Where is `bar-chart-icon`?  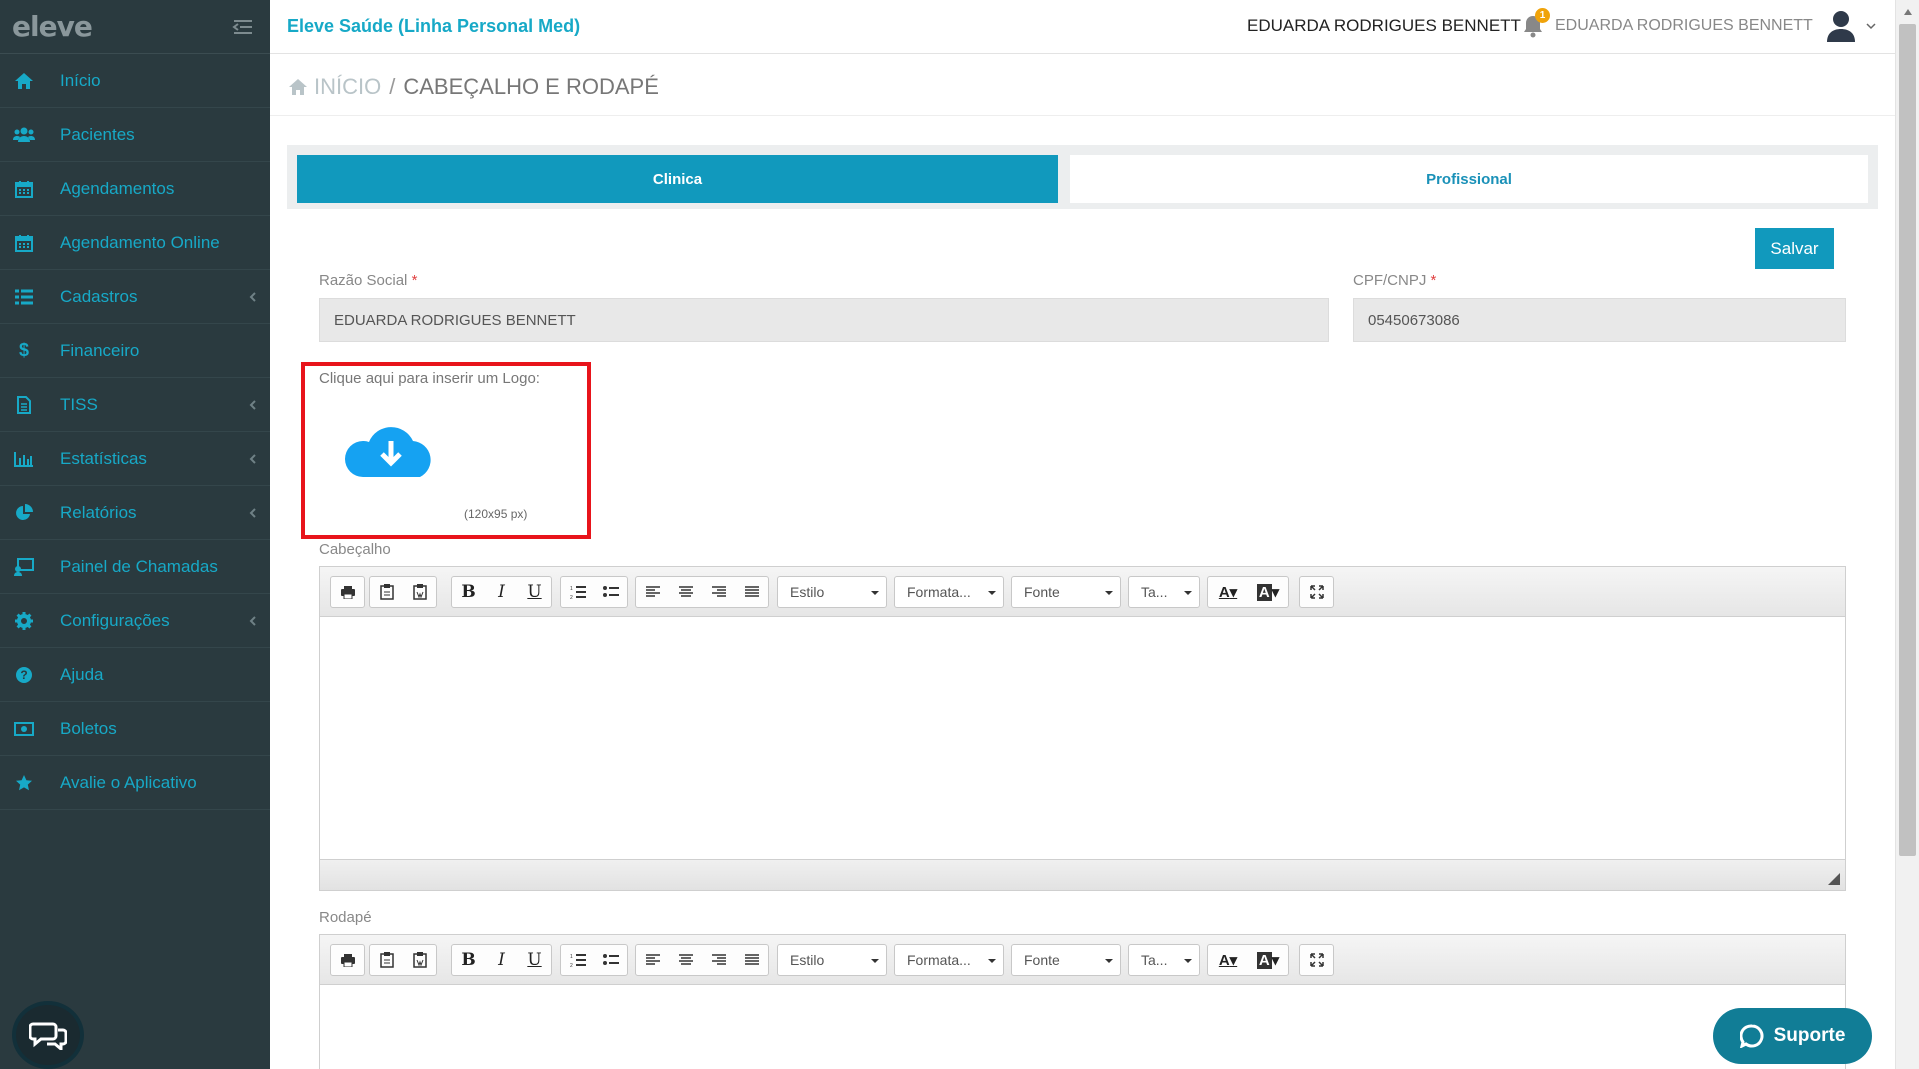
bar-chart-icon is located at coordinates (24, 459).